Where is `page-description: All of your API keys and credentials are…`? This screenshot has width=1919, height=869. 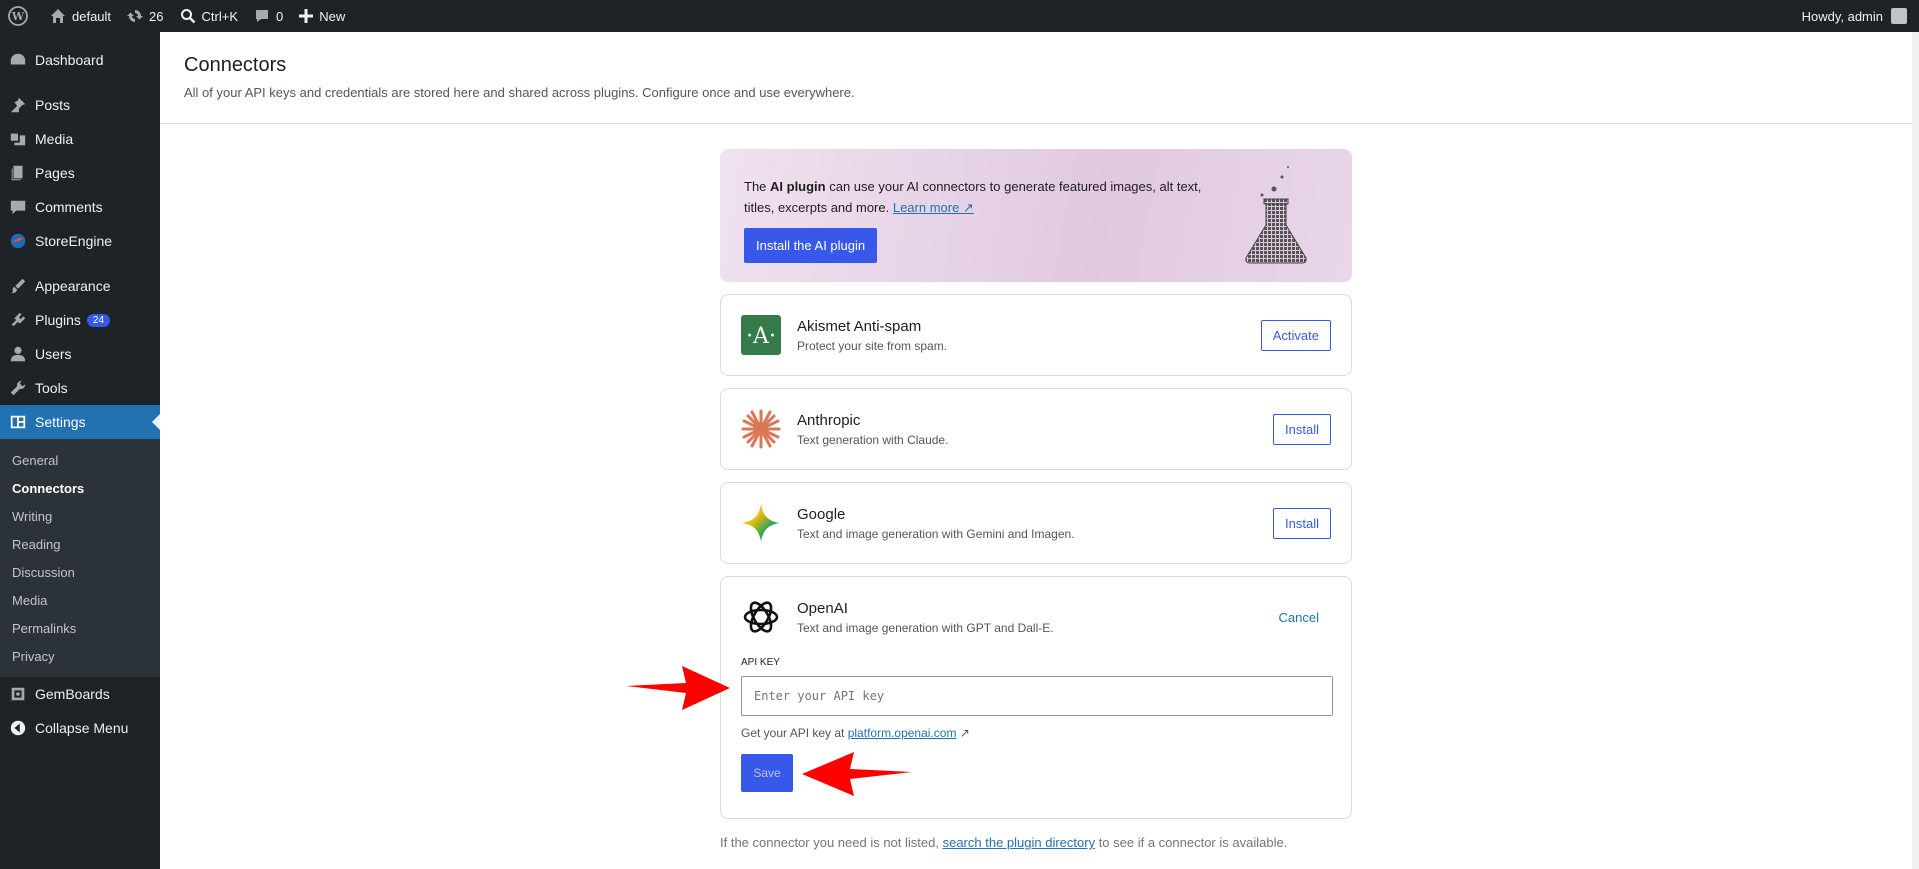
page-description: All of your API keys and credentials are… is located at coordinates (519, 92).